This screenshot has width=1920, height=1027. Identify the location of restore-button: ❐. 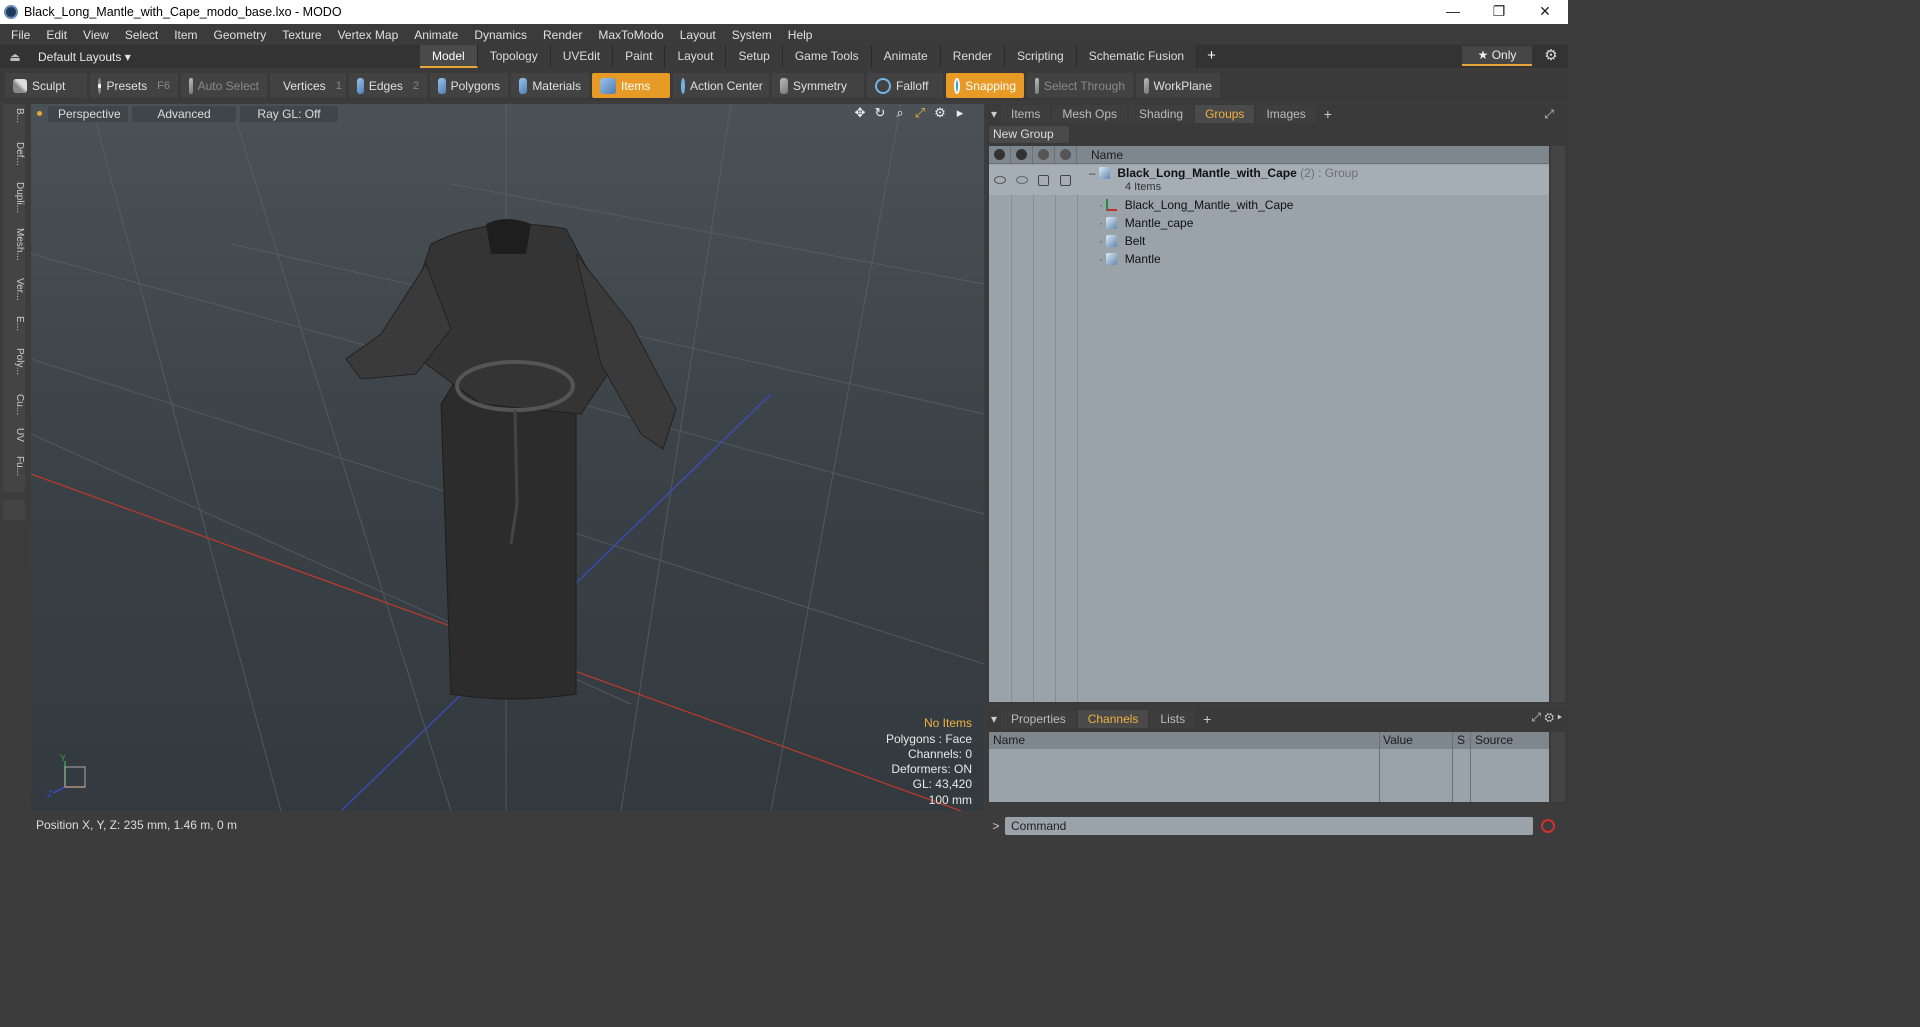
(1499, 12).